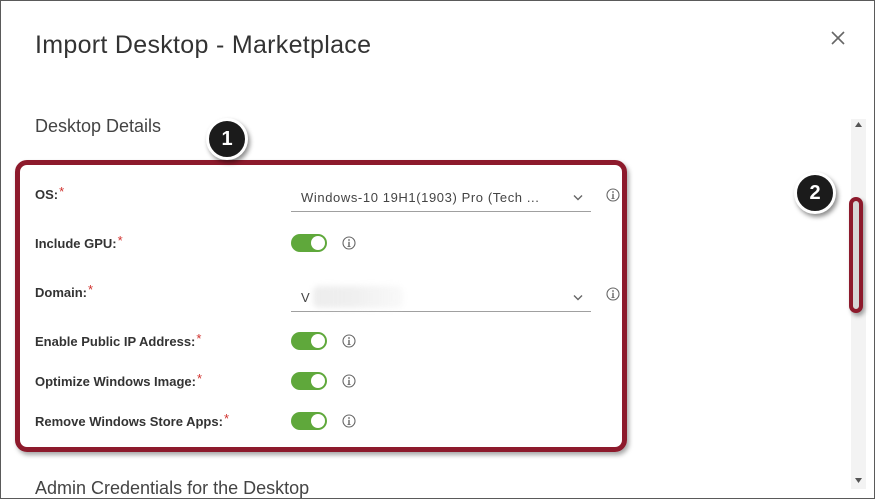 The height and width of the screenshot is (499, 875). I want to click on dialog-title: Import Desktop - Marketplace, so click(203, 45).